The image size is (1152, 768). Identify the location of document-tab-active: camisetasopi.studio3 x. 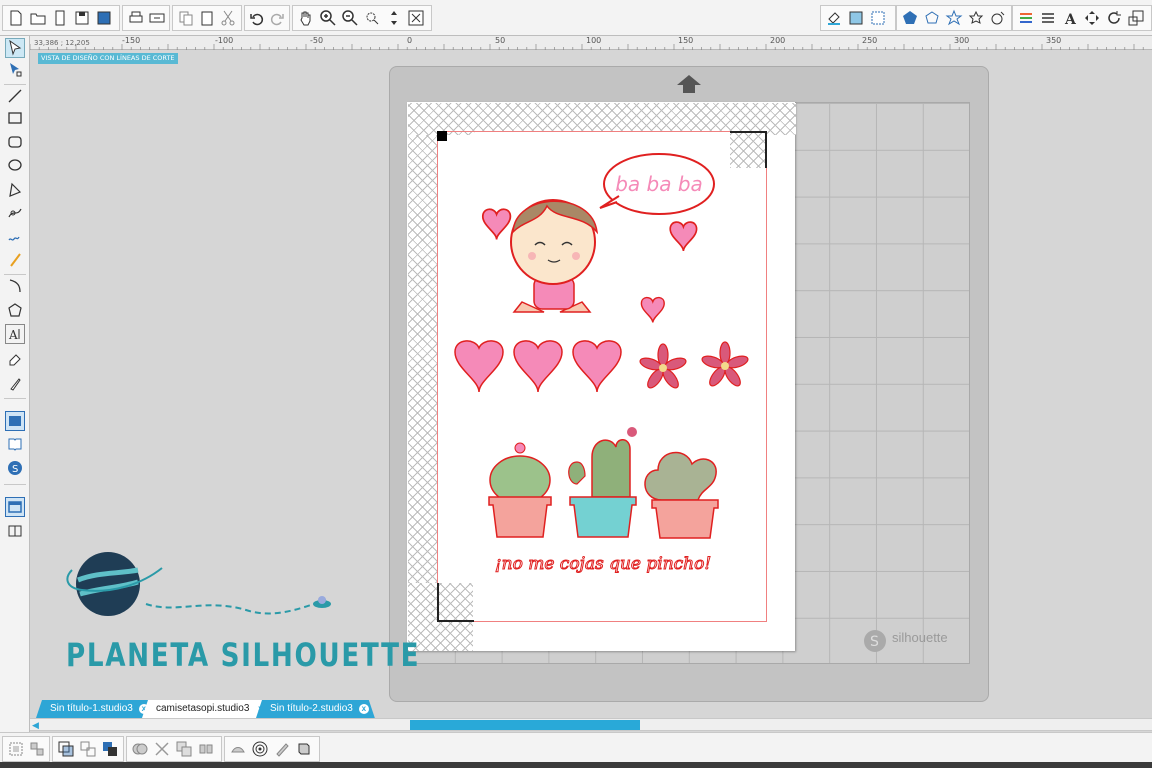
(206, 709).